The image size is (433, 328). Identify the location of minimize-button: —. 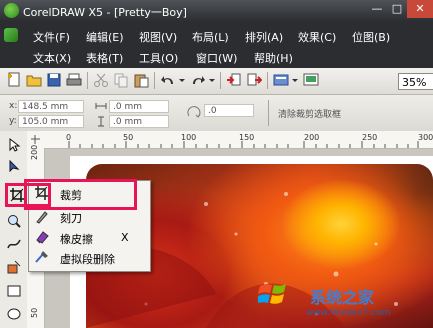
(377, 9).